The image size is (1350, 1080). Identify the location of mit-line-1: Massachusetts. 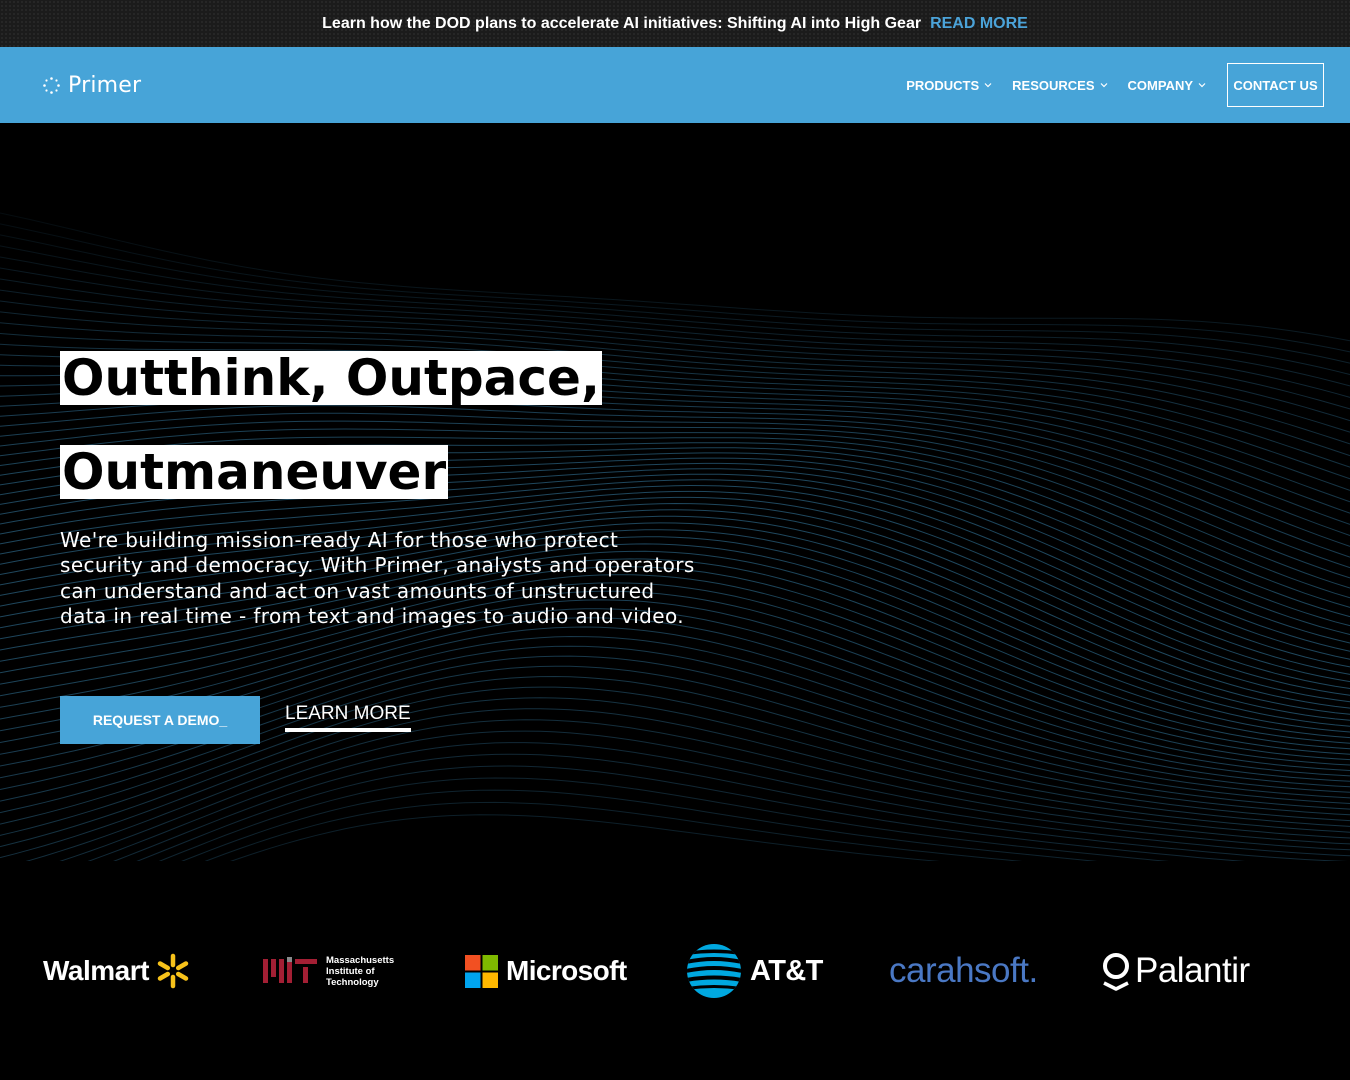
(360, 960).